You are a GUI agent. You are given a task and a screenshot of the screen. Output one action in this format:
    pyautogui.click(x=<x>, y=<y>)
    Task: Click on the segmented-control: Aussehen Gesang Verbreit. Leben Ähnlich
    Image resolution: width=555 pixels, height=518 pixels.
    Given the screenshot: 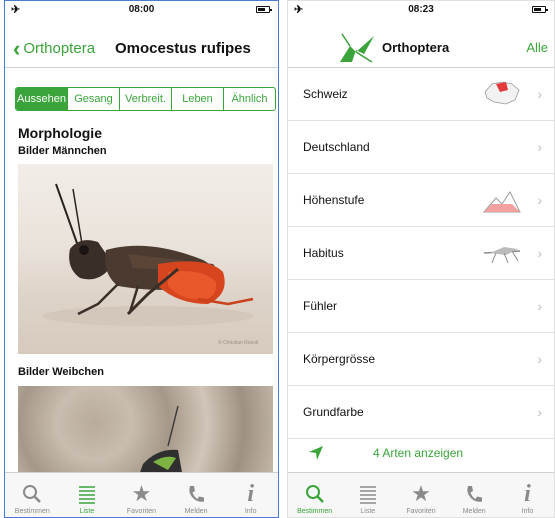 What is the action you would take?
    pyautogui.click(x=145, y=99)
    